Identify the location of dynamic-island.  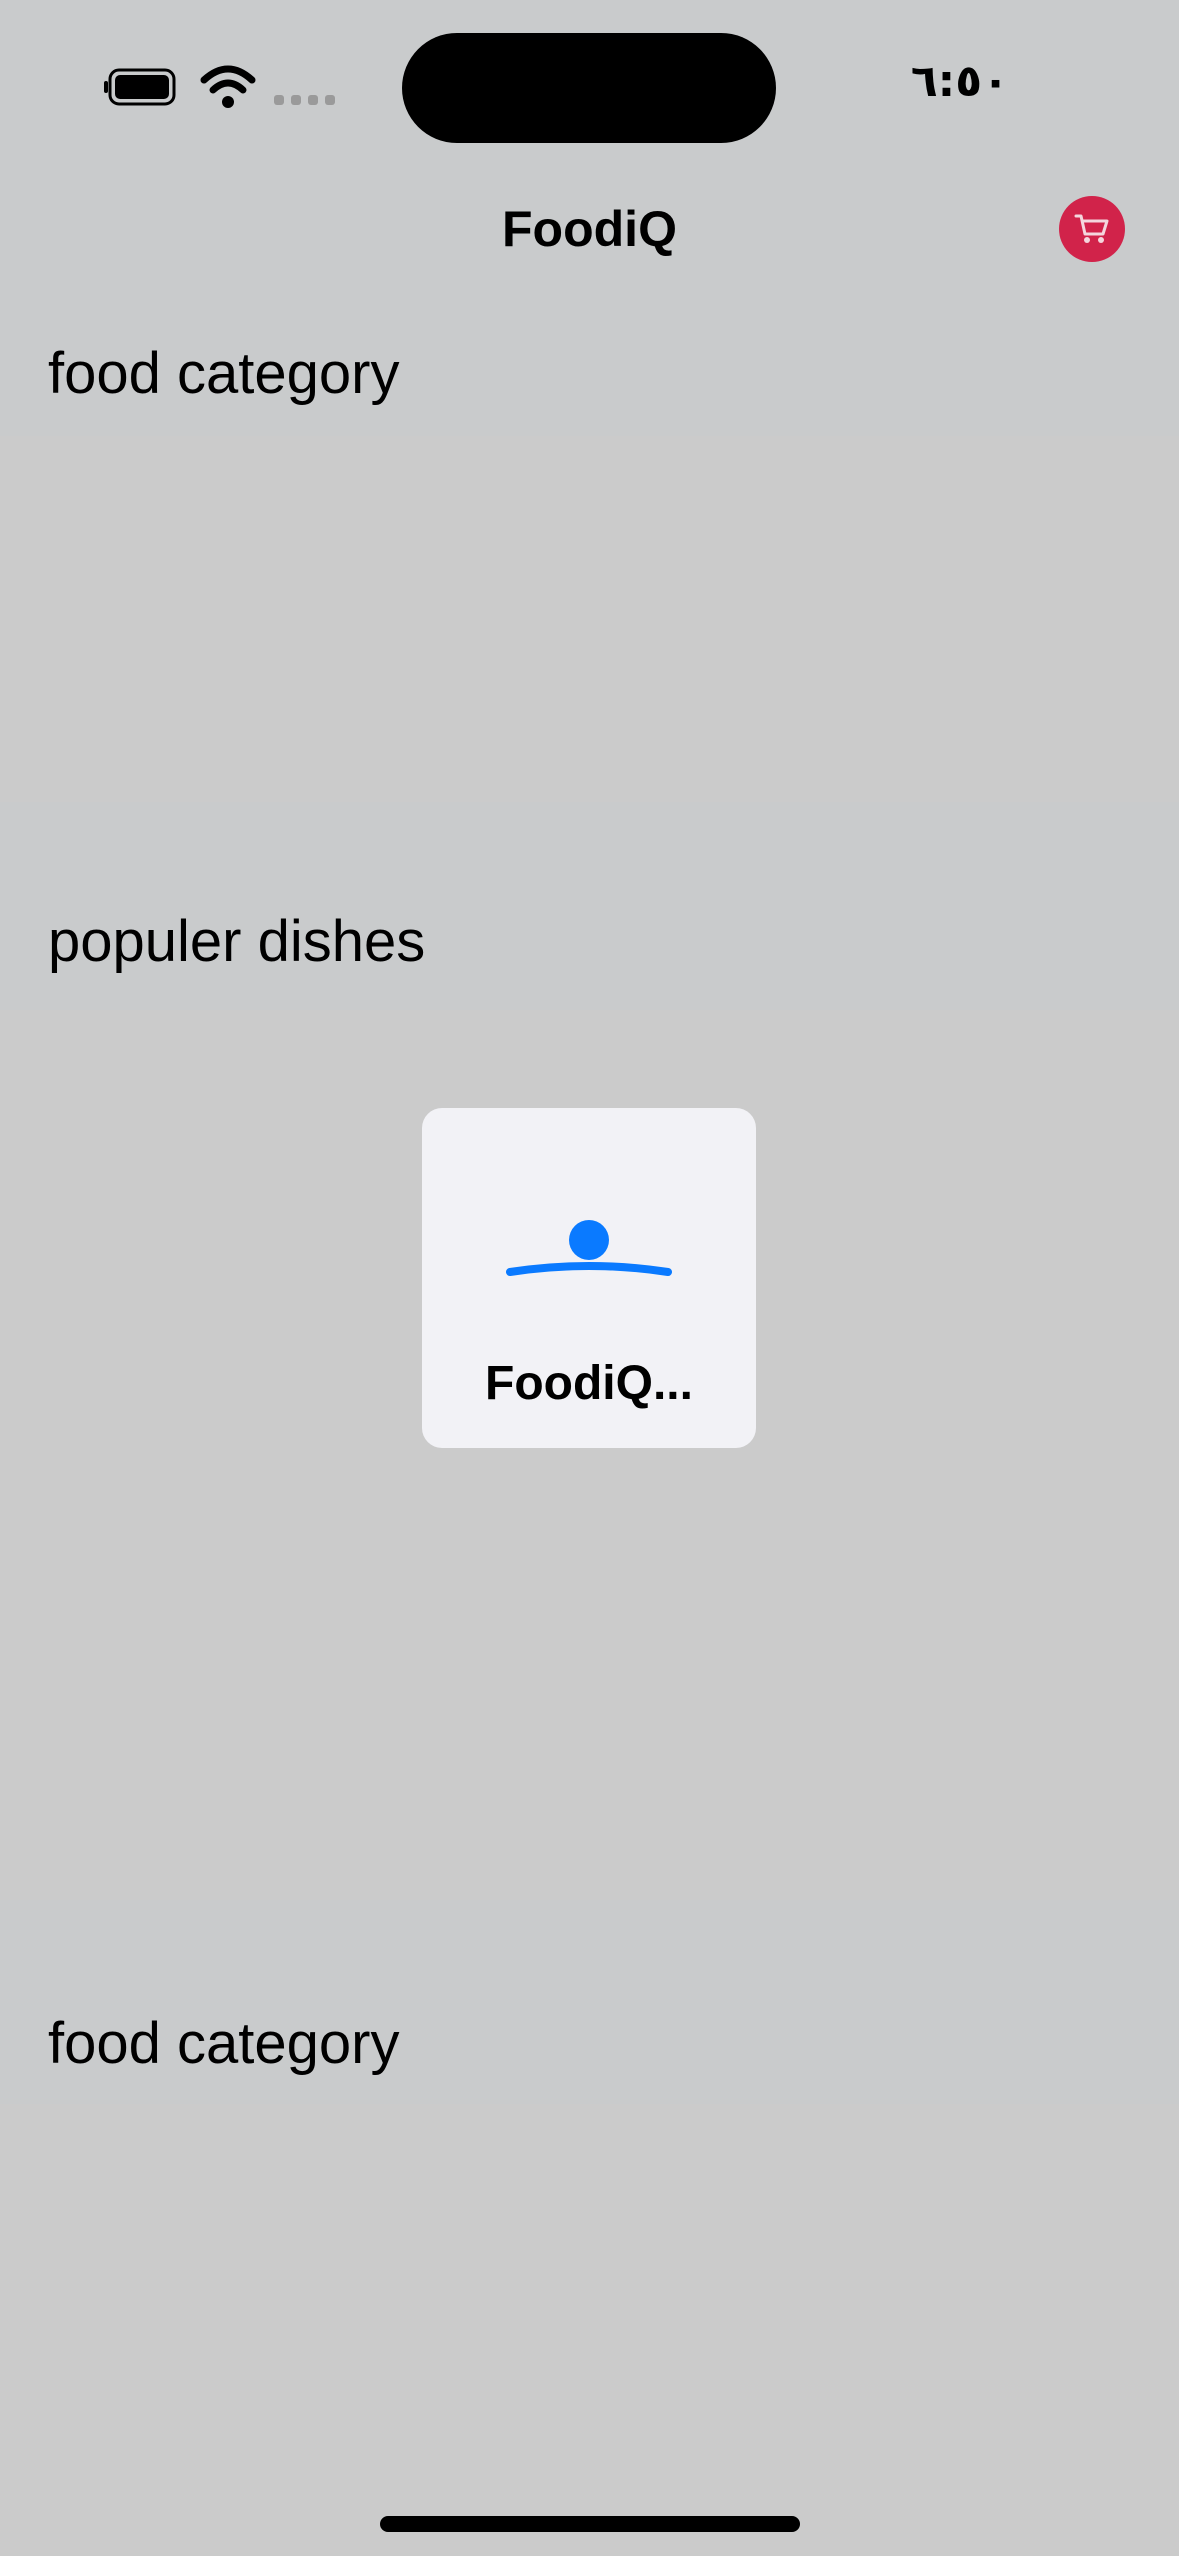
(589, 88).